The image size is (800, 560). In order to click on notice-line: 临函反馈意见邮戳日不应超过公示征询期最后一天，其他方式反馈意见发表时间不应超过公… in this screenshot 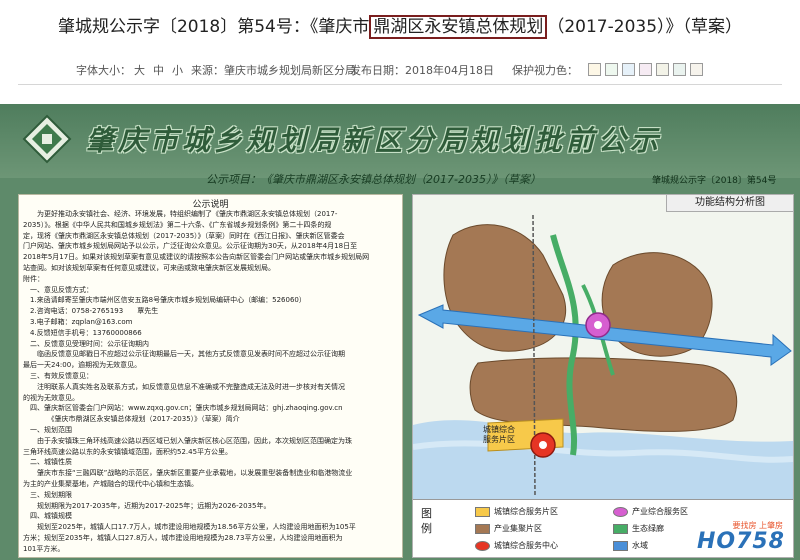, I will do `click(184, 354)`.